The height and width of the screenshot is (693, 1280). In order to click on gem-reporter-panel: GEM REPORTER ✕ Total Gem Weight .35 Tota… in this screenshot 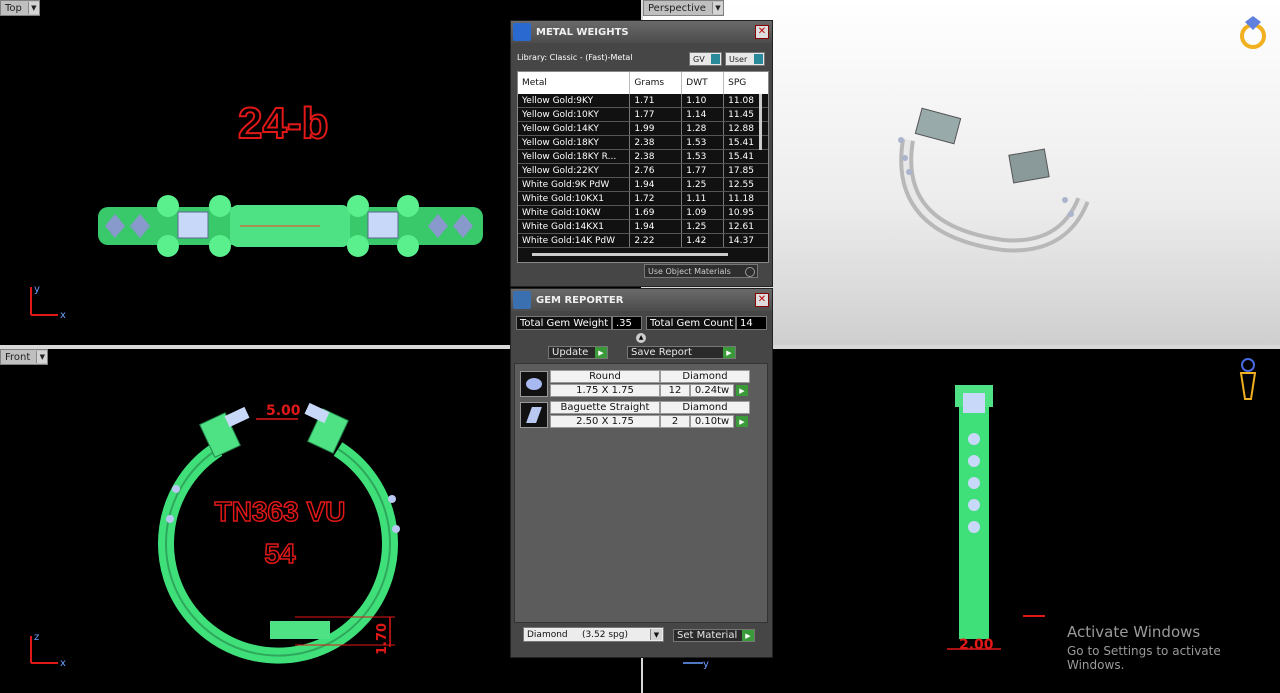, I will do `click(641, 473)`.